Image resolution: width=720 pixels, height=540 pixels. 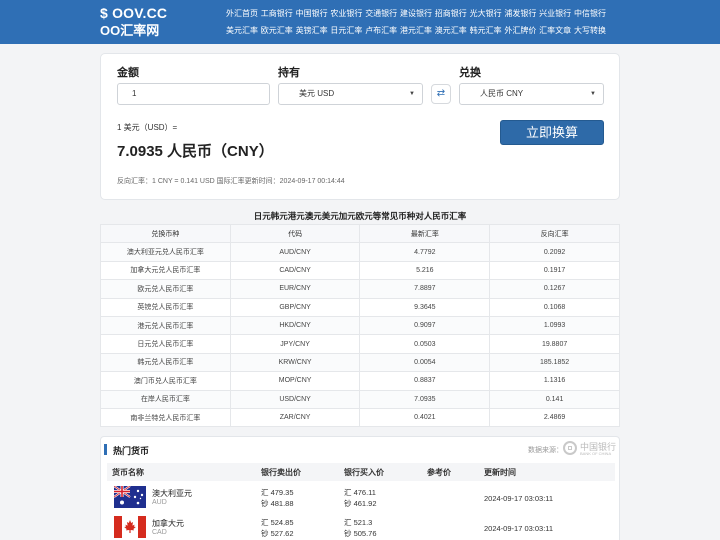 I want to click on table-cell: 韩元兑人民币汇率, so click(x=165, y=362).